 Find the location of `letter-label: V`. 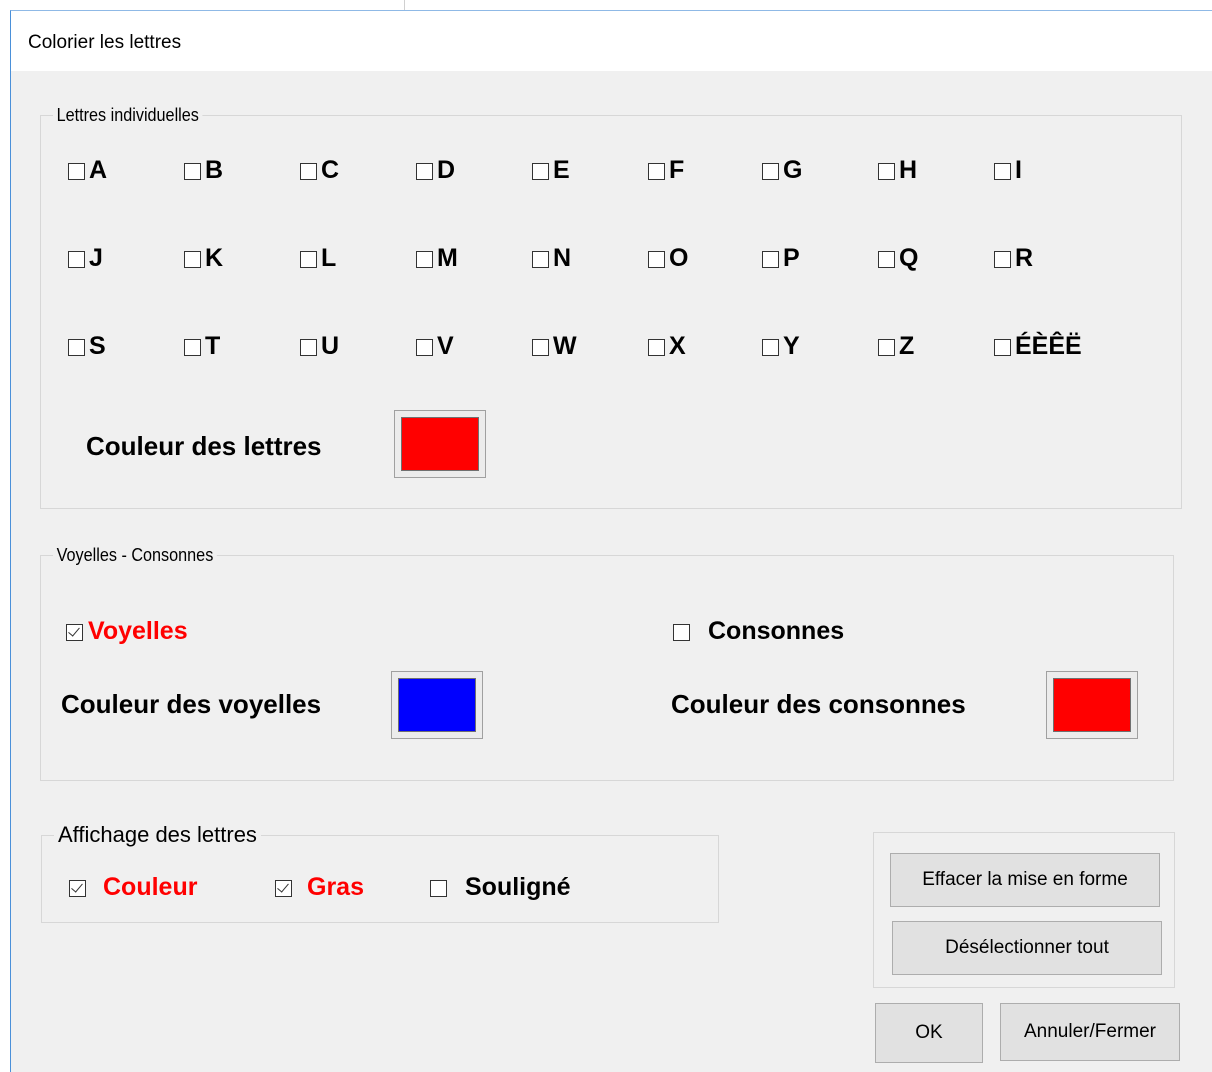

letter-label: V is located at coordinates (445, 346).